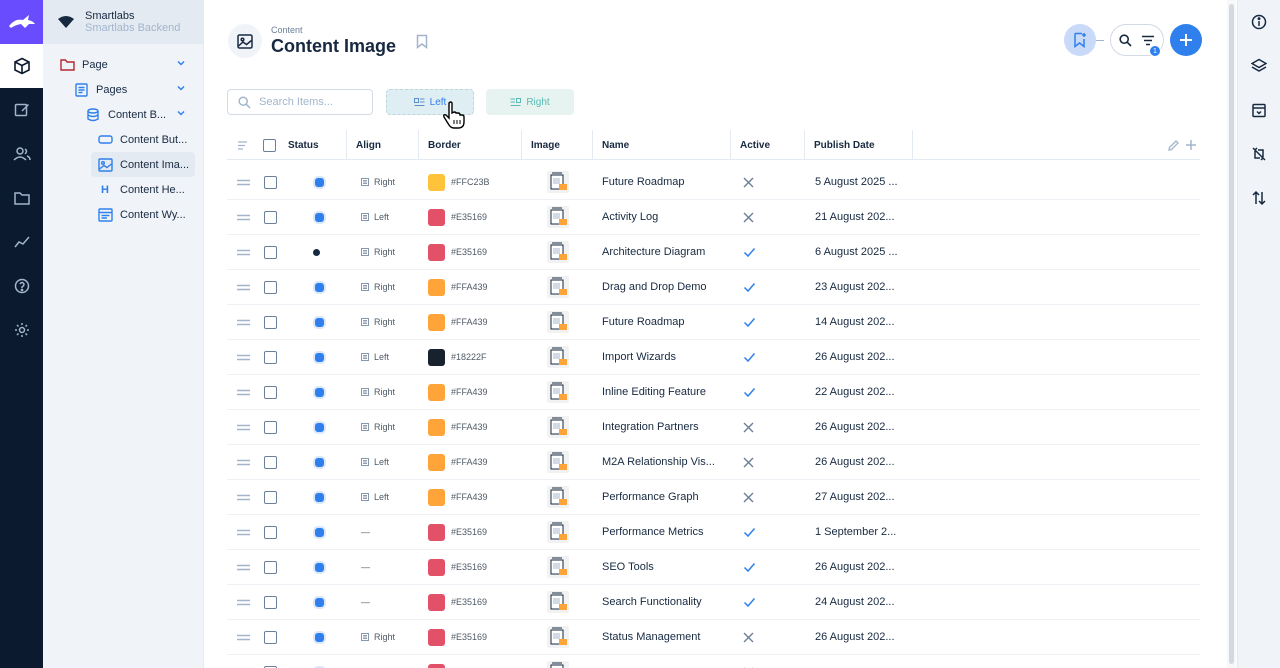 This screenshot has height=668, width=1280. Describe the element at coordinates (21, 242) in the screenshot. I see `insights-module-icon` at that location.